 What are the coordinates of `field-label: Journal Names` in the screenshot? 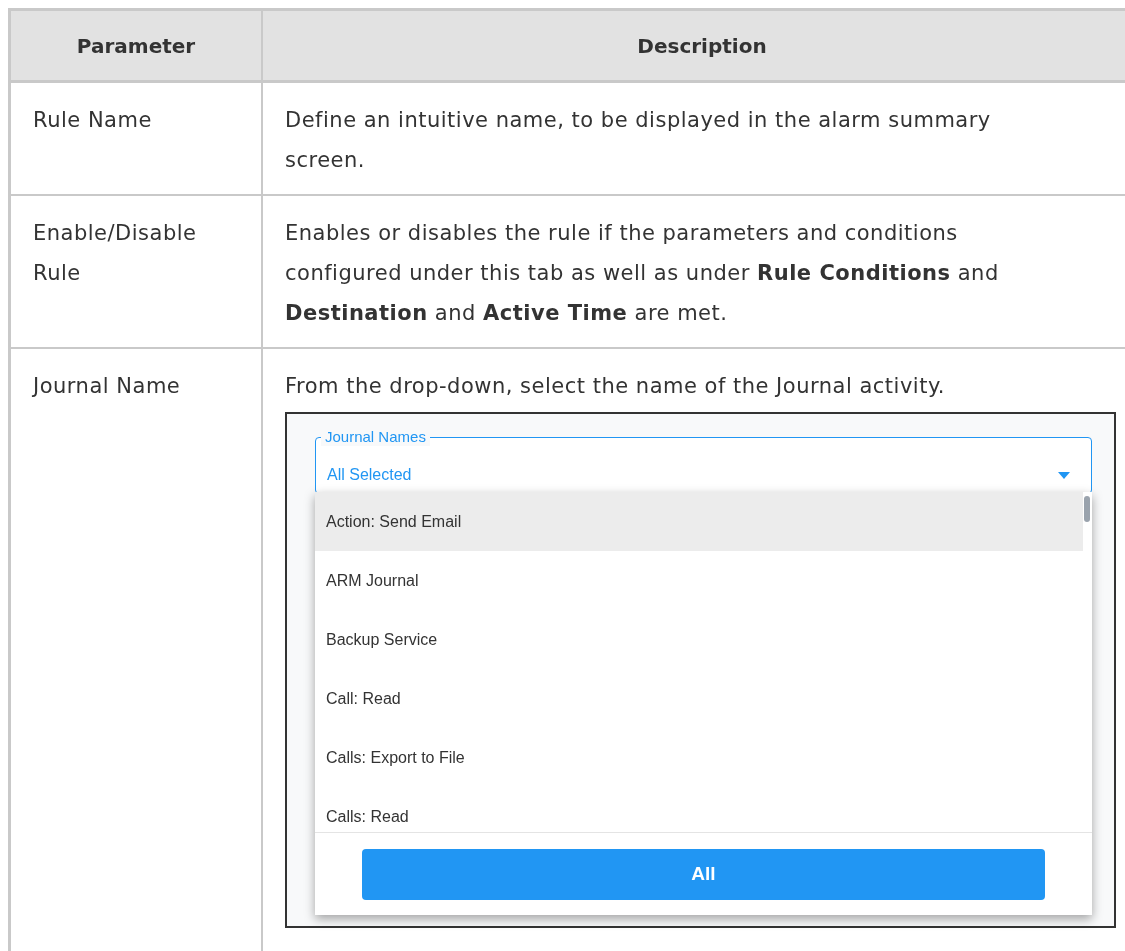 It's located at (375, 437).